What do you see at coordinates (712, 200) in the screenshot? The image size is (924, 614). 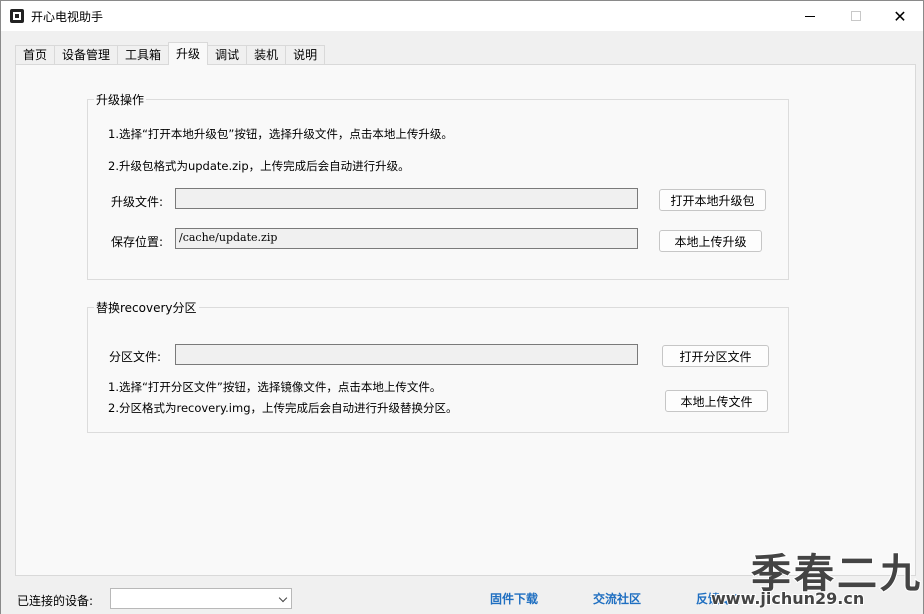 I see `open-upgrade-package-button: 打开本地升级包` at bounding box center [712, 200].